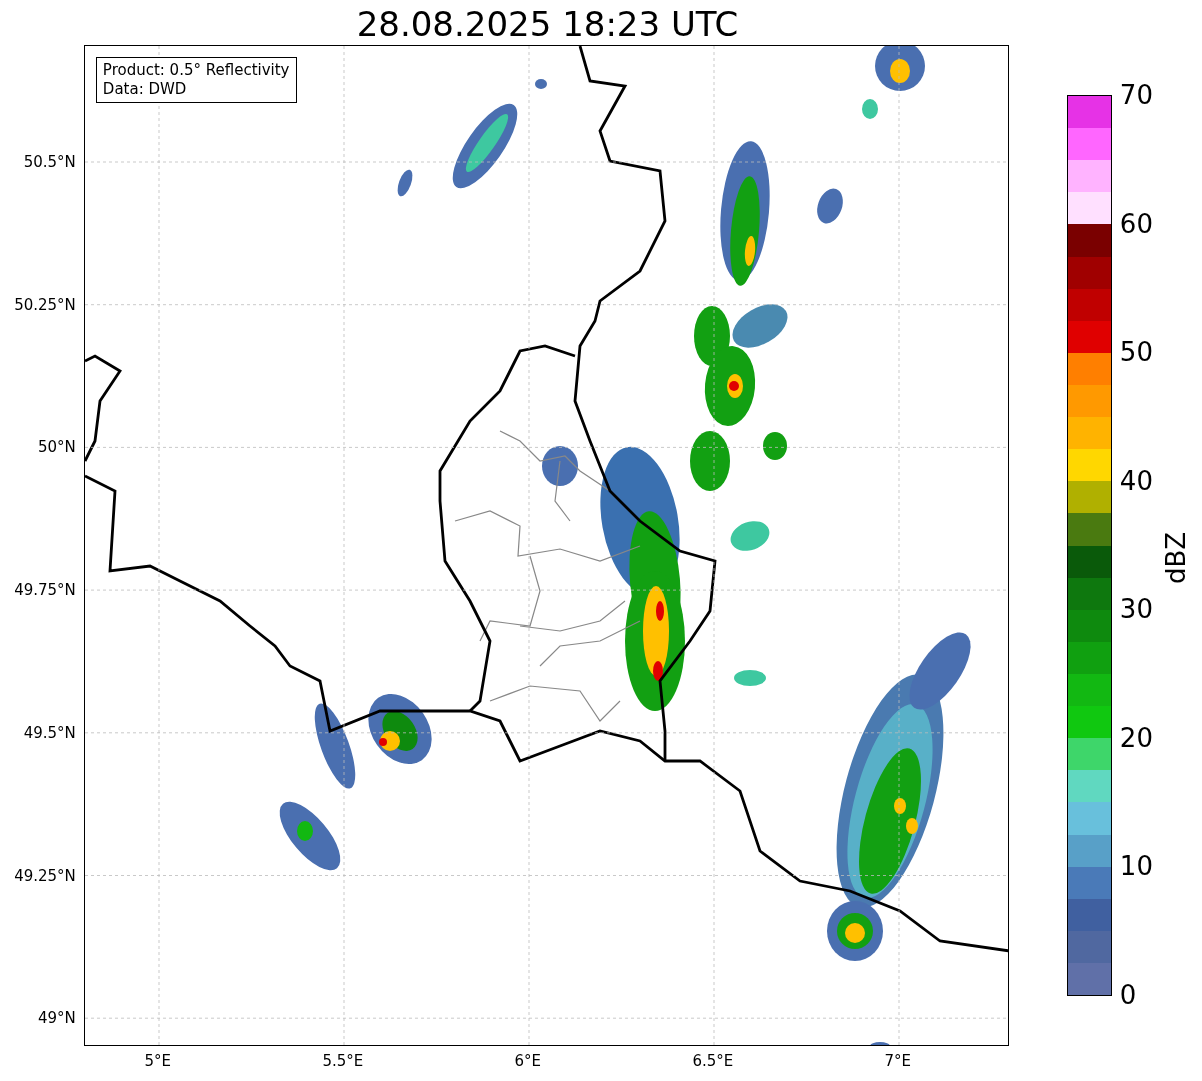  What do you see at coordinates (196, 70) in the screenshot?
I see `info-text: Product: 0.5° Reflectivity` at bounding box center [196, 70].